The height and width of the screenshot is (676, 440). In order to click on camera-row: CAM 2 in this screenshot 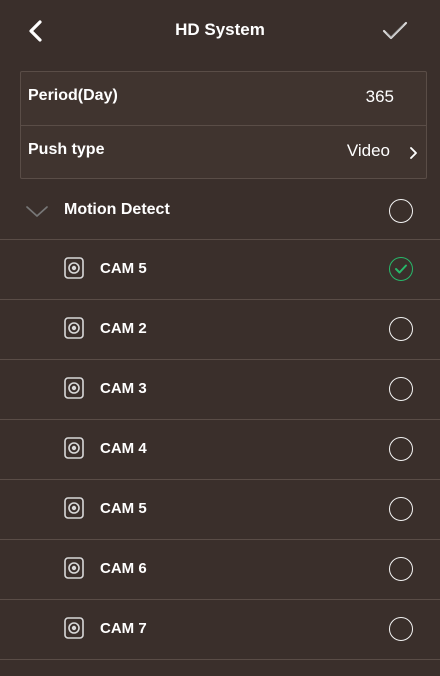, I will do `click(220, 330)`.